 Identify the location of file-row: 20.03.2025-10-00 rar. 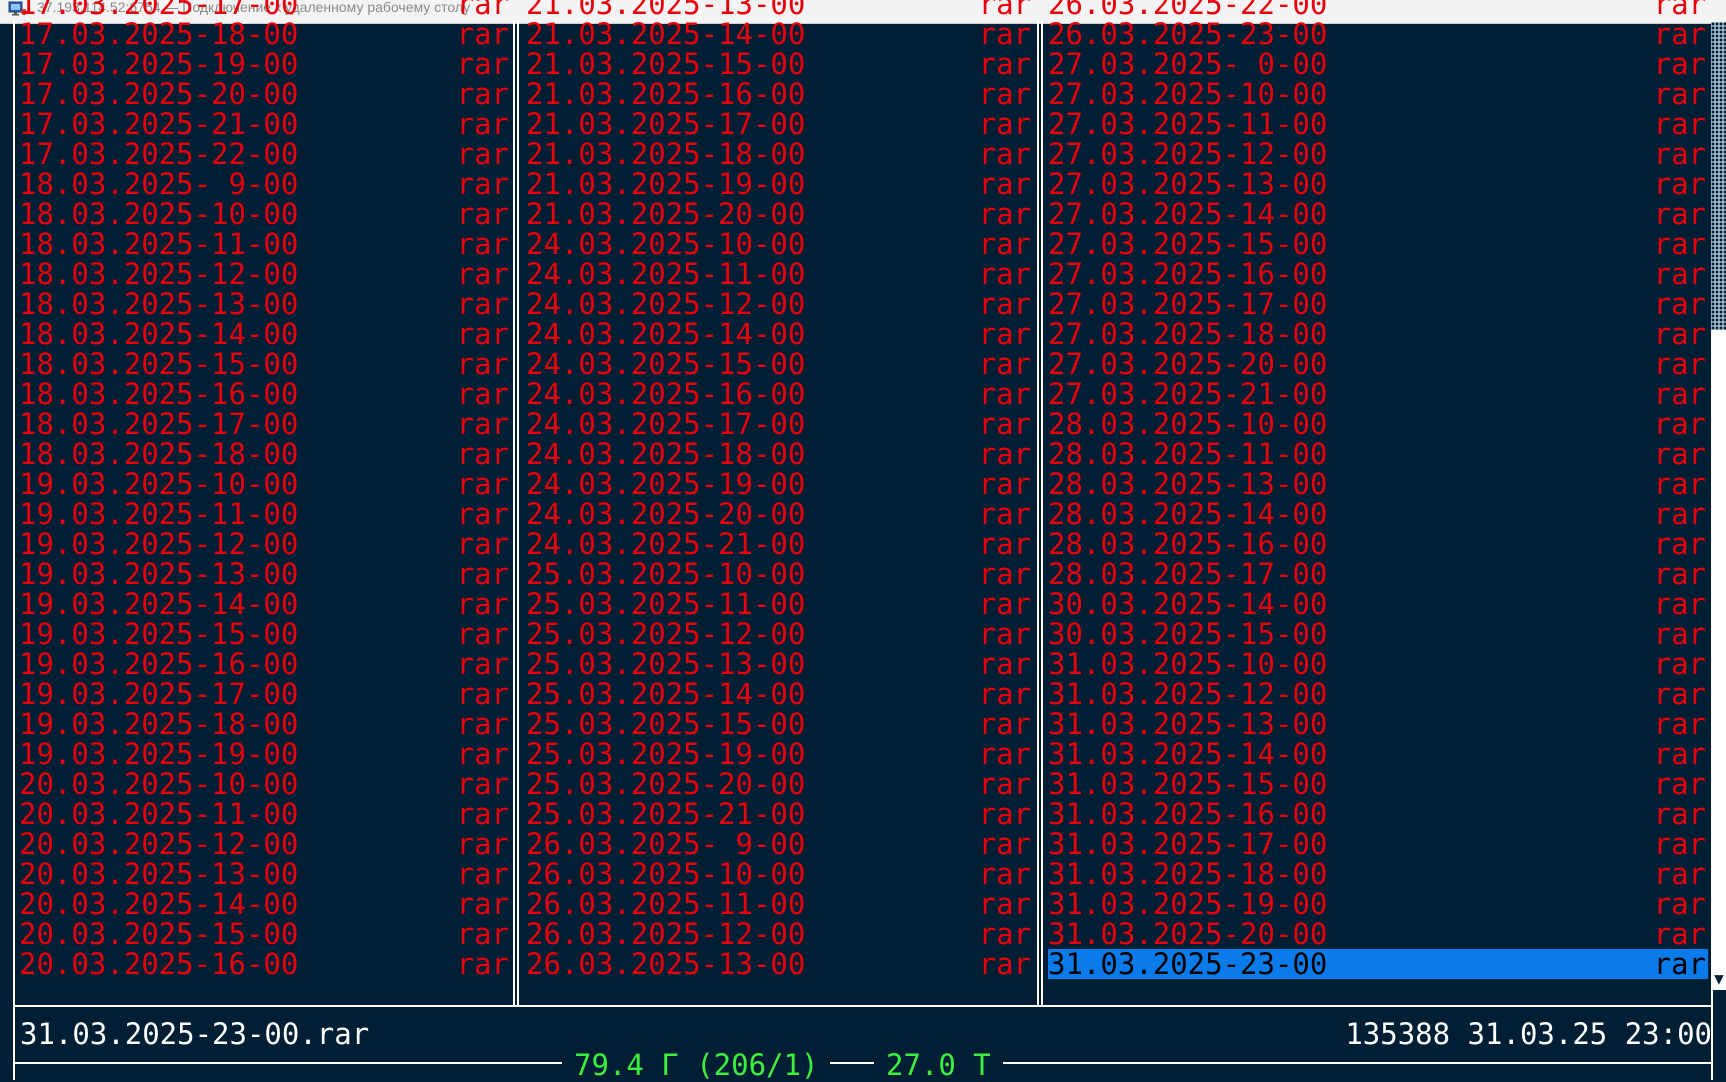
(265, 784).